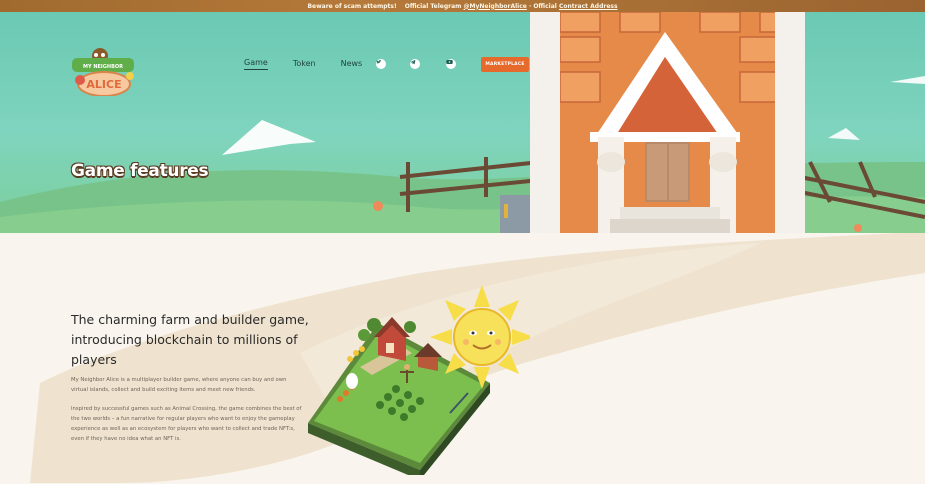  What do you see at coordinates (419, 380) in the screenshot?
I see `farm-island-illustration` at bounding box center [419, 380].